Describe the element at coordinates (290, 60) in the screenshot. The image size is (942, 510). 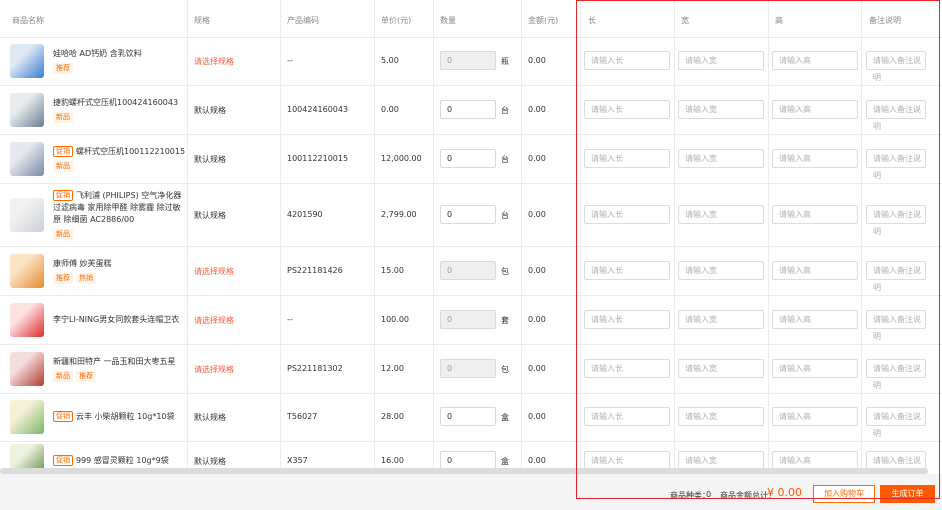
I see `product-code: --` at that location.